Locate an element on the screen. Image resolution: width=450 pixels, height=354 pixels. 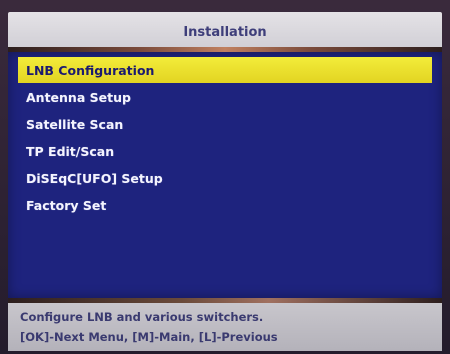
menu-item-label: Factory Set is located at coordinates (66, 205).